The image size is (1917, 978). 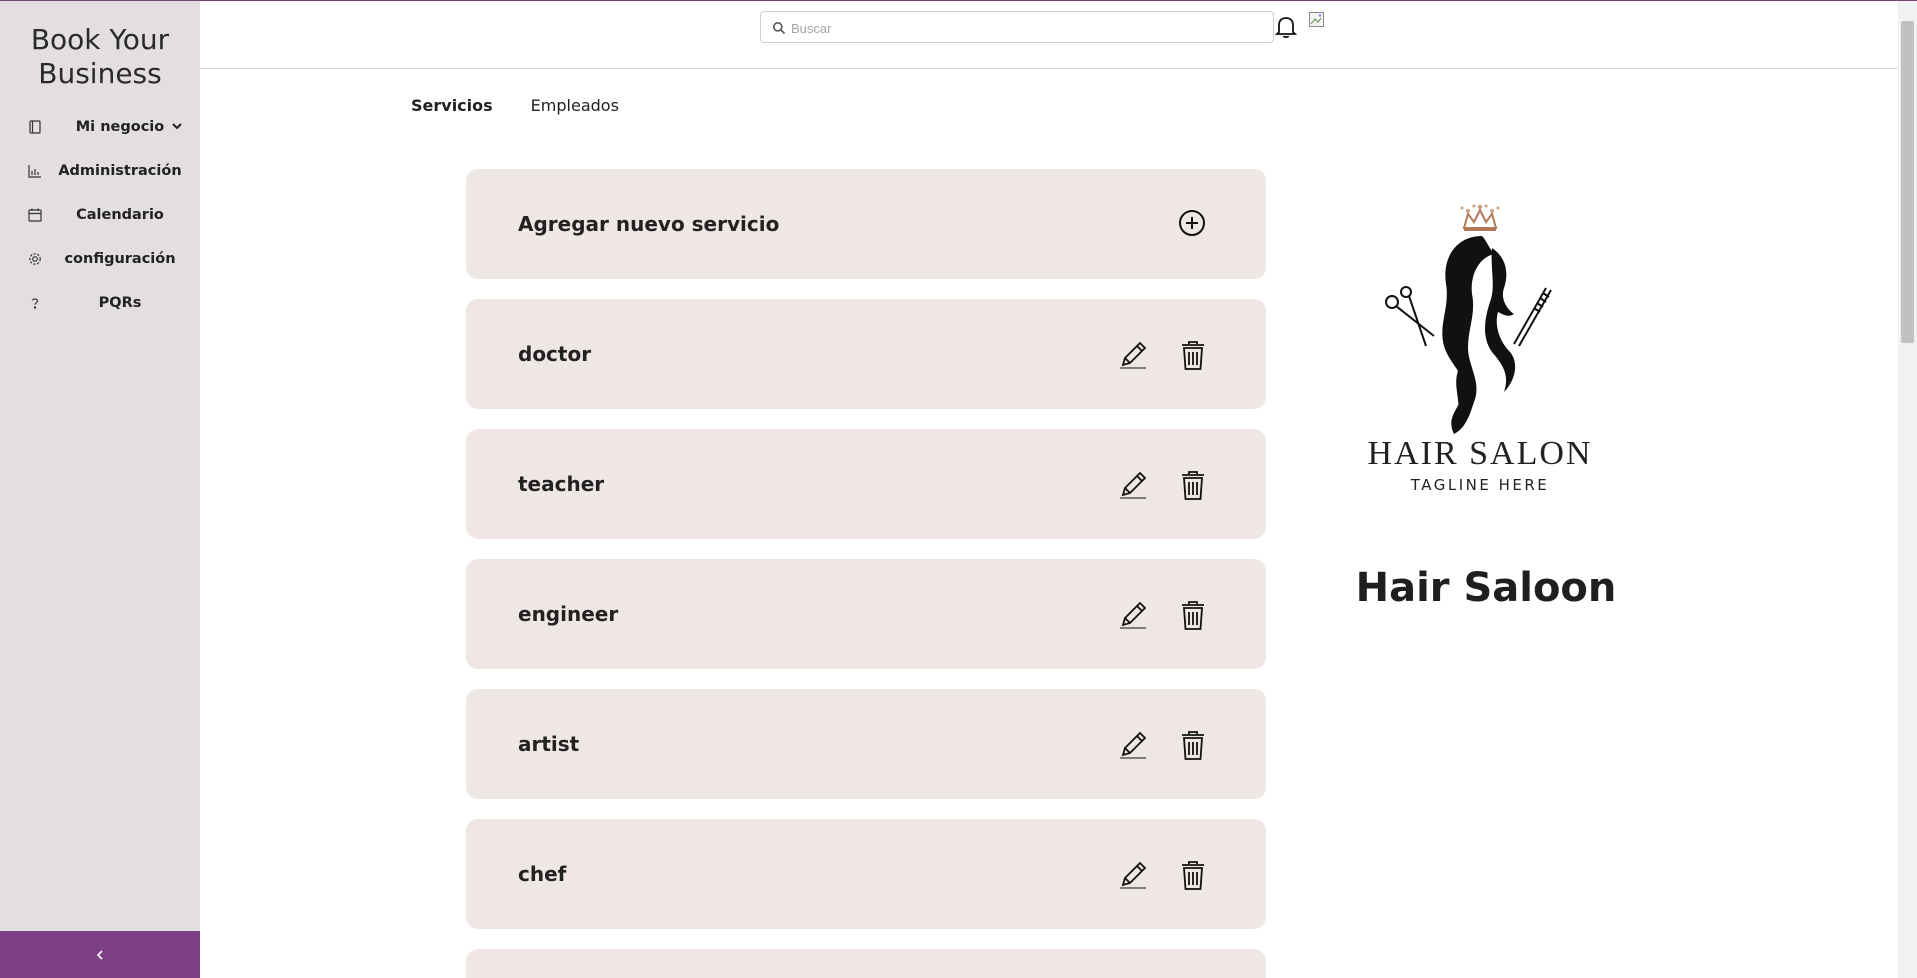 I want to click on service-card: teacher, so click(x=866, y=484).